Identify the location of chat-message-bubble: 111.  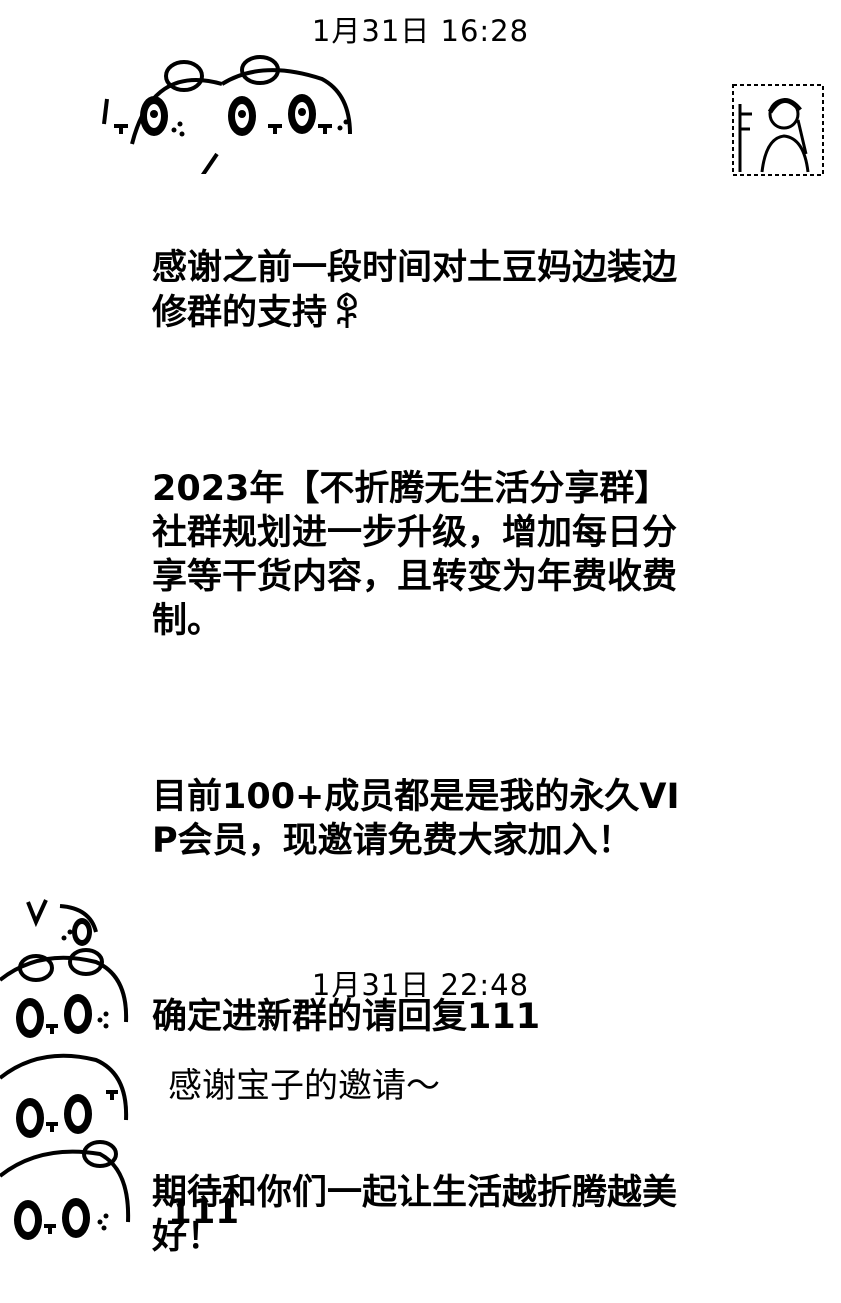
(203, 1212).